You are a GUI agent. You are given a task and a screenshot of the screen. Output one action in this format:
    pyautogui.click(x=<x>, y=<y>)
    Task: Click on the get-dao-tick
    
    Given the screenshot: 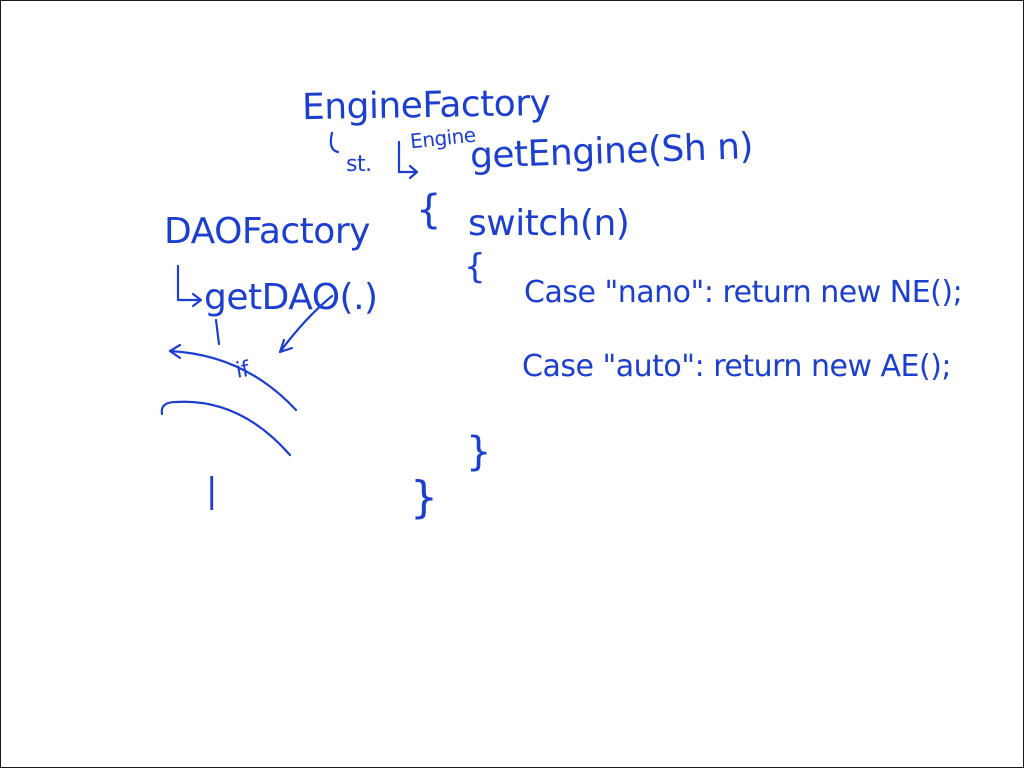 What is the action you would take?
    pyautogui.click(x=217, y=332)
    